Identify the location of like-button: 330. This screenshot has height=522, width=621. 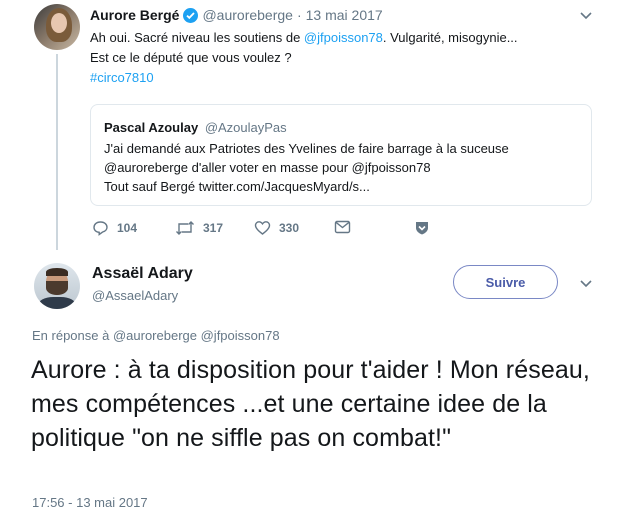
(276, 228).